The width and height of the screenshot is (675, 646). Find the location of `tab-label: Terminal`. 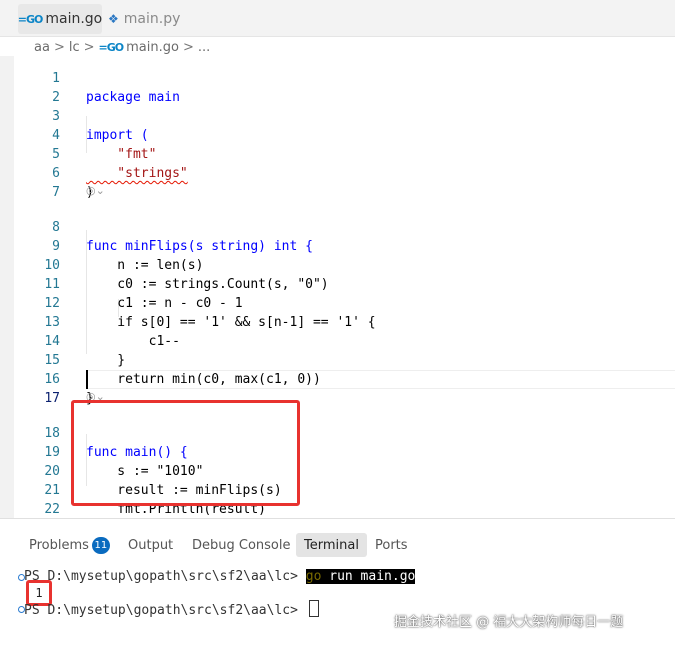

tab-label: Terminal is located at coordinates (331, 545).